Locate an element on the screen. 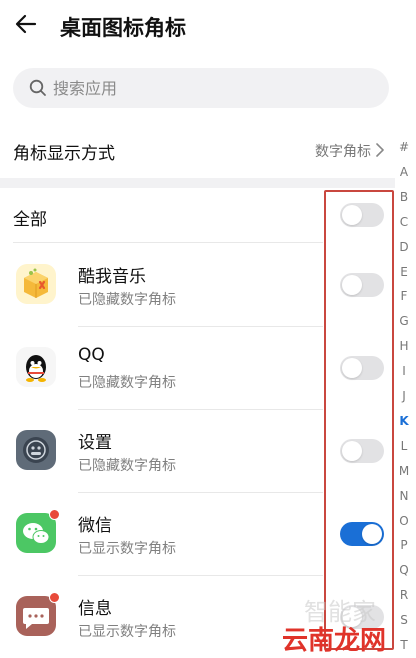 The width and height of the screenshot is (416, 658). messages-icon is located at coordinates (38, 614).